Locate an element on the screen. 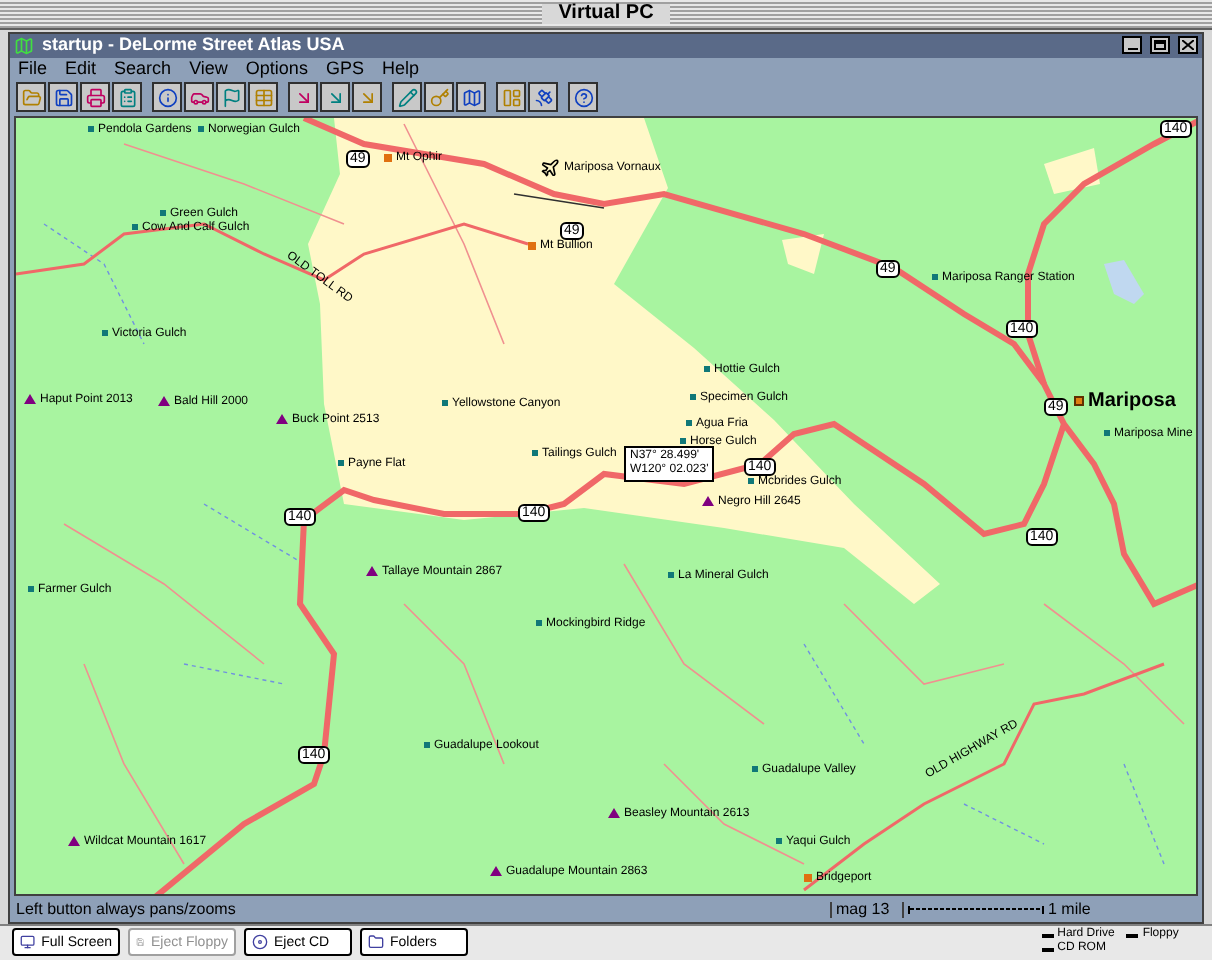 Image resolution: width=1212 pixels, height=960 pixels. map-button is located at coordinates (471, 97).